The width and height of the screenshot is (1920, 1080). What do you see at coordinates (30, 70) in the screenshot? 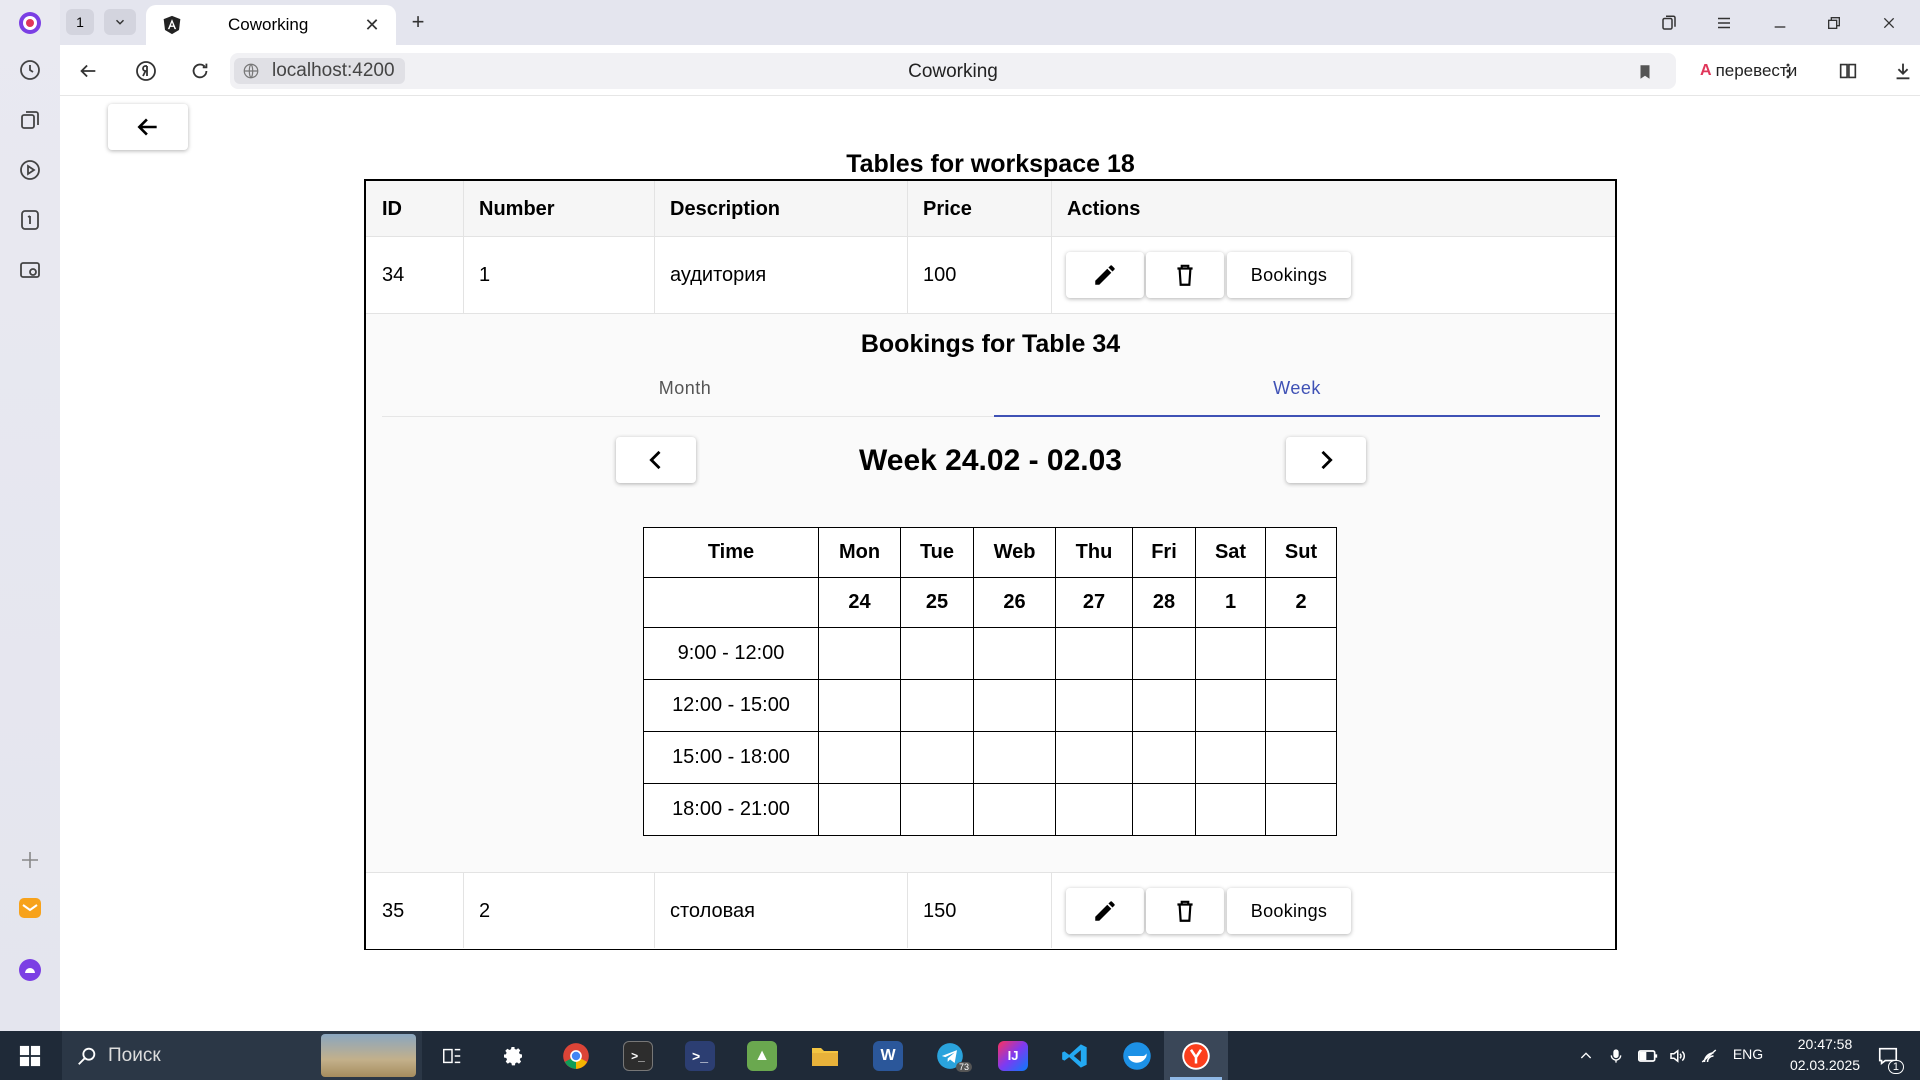
I see `history-icon` at bounding box center [30, 70].